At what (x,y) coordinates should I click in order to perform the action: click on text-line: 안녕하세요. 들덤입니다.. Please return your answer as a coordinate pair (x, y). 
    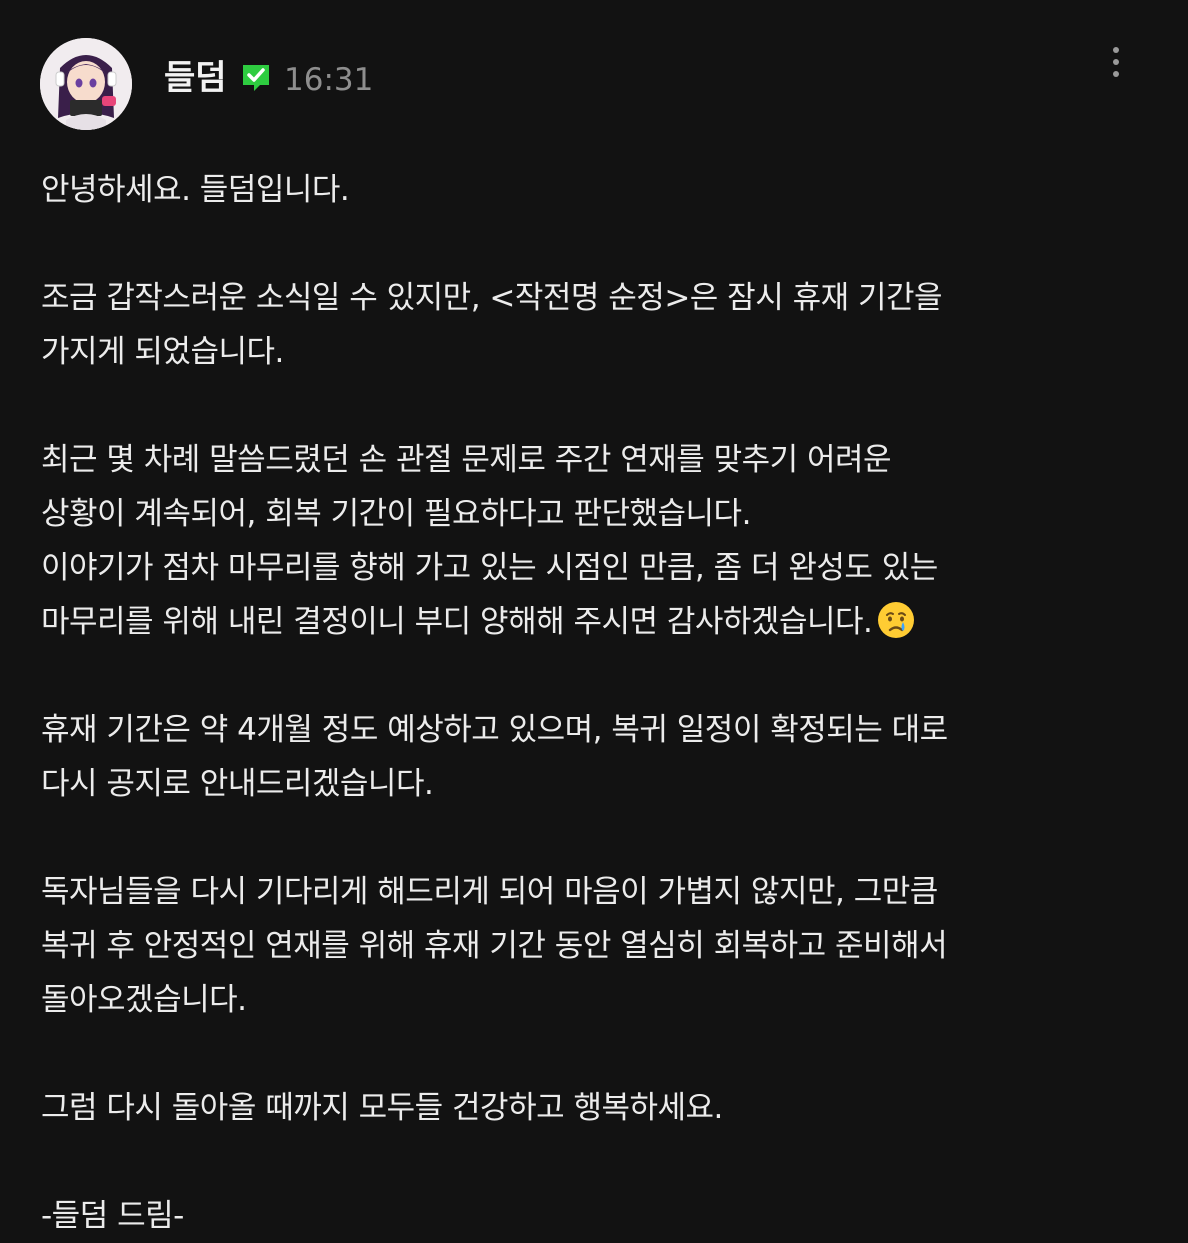
    Looking at the image, I should click on (195, 190).